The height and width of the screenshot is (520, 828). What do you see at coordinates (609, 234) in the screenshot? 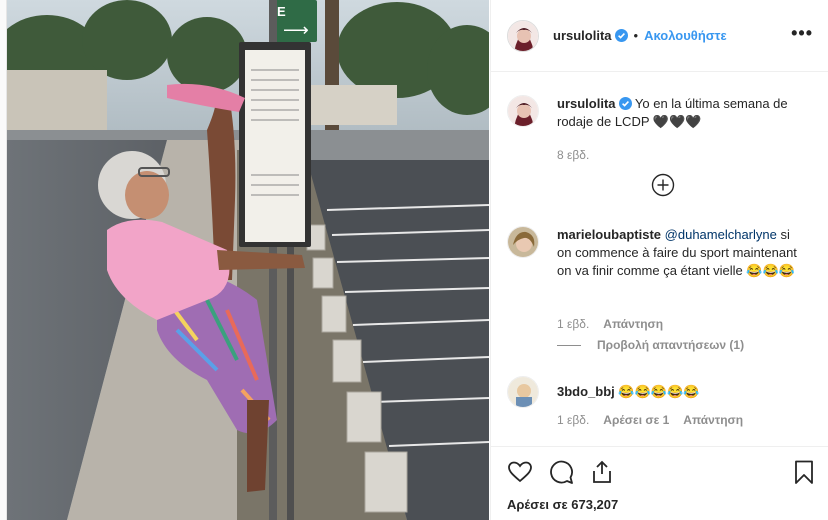
I see `comment-username: marieloubaptiste` at bounding box center [609, 234].